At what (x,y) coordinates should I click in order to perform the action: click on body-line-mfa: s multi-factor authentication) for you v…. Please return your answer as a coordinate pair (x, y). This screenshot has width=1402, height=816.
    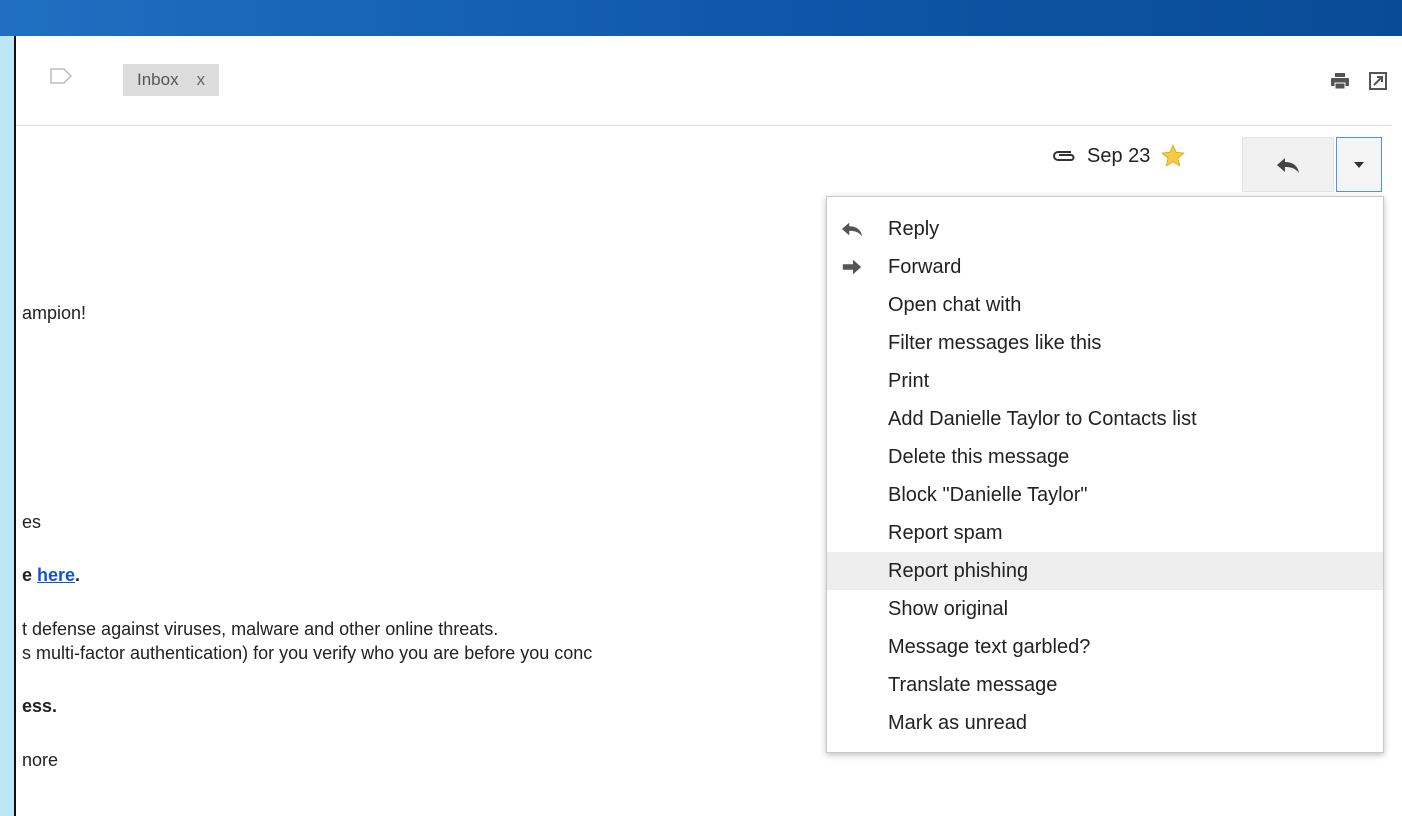
    Looking at the image, I should click on (307, 653).